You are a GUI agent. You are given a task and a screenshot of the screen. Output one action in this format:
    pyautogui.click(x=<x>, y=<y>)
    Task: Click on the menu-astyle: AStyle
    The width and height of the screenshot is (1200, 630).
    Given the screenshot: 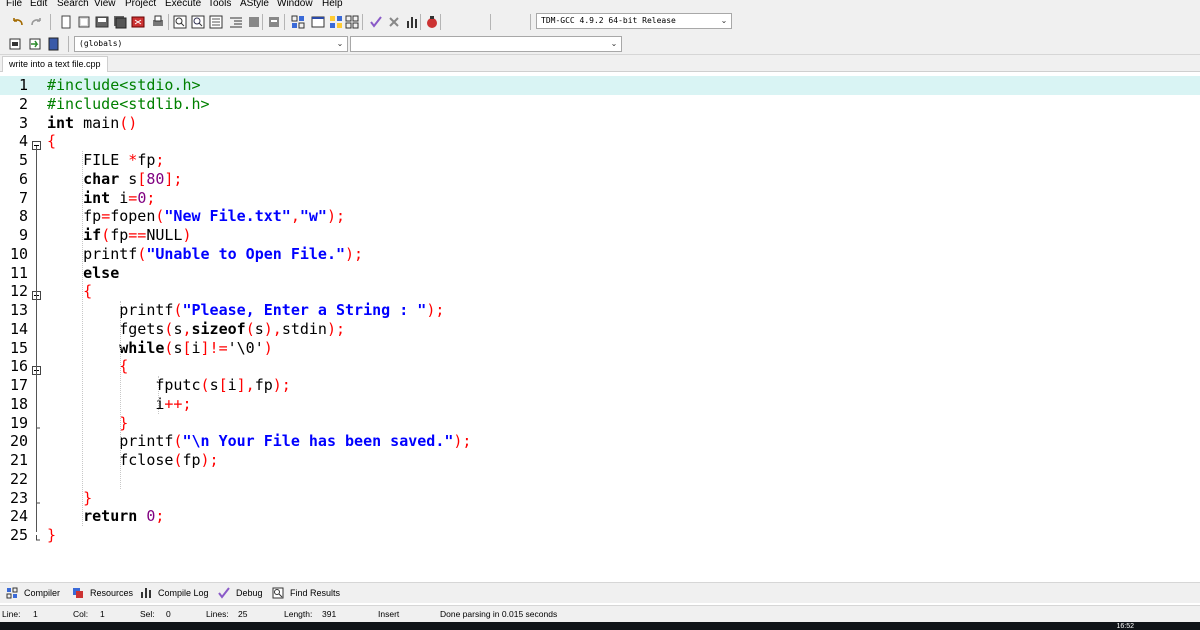 What is the action you would take?
    pyautogui.click(x=254, y=5)
    